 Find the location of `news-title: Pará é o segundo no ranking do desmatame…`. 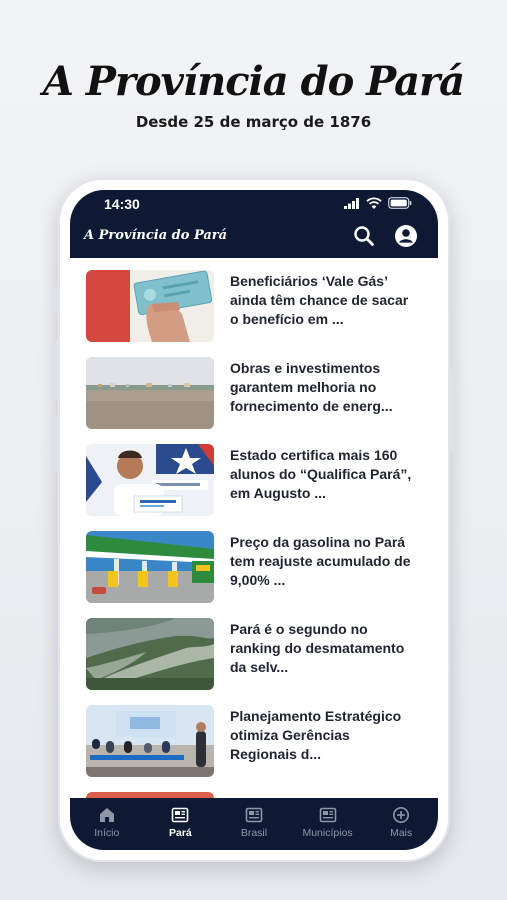

news-title: Pará é o segundo no ranking do desmatame… is located at coordinates (317, 648).